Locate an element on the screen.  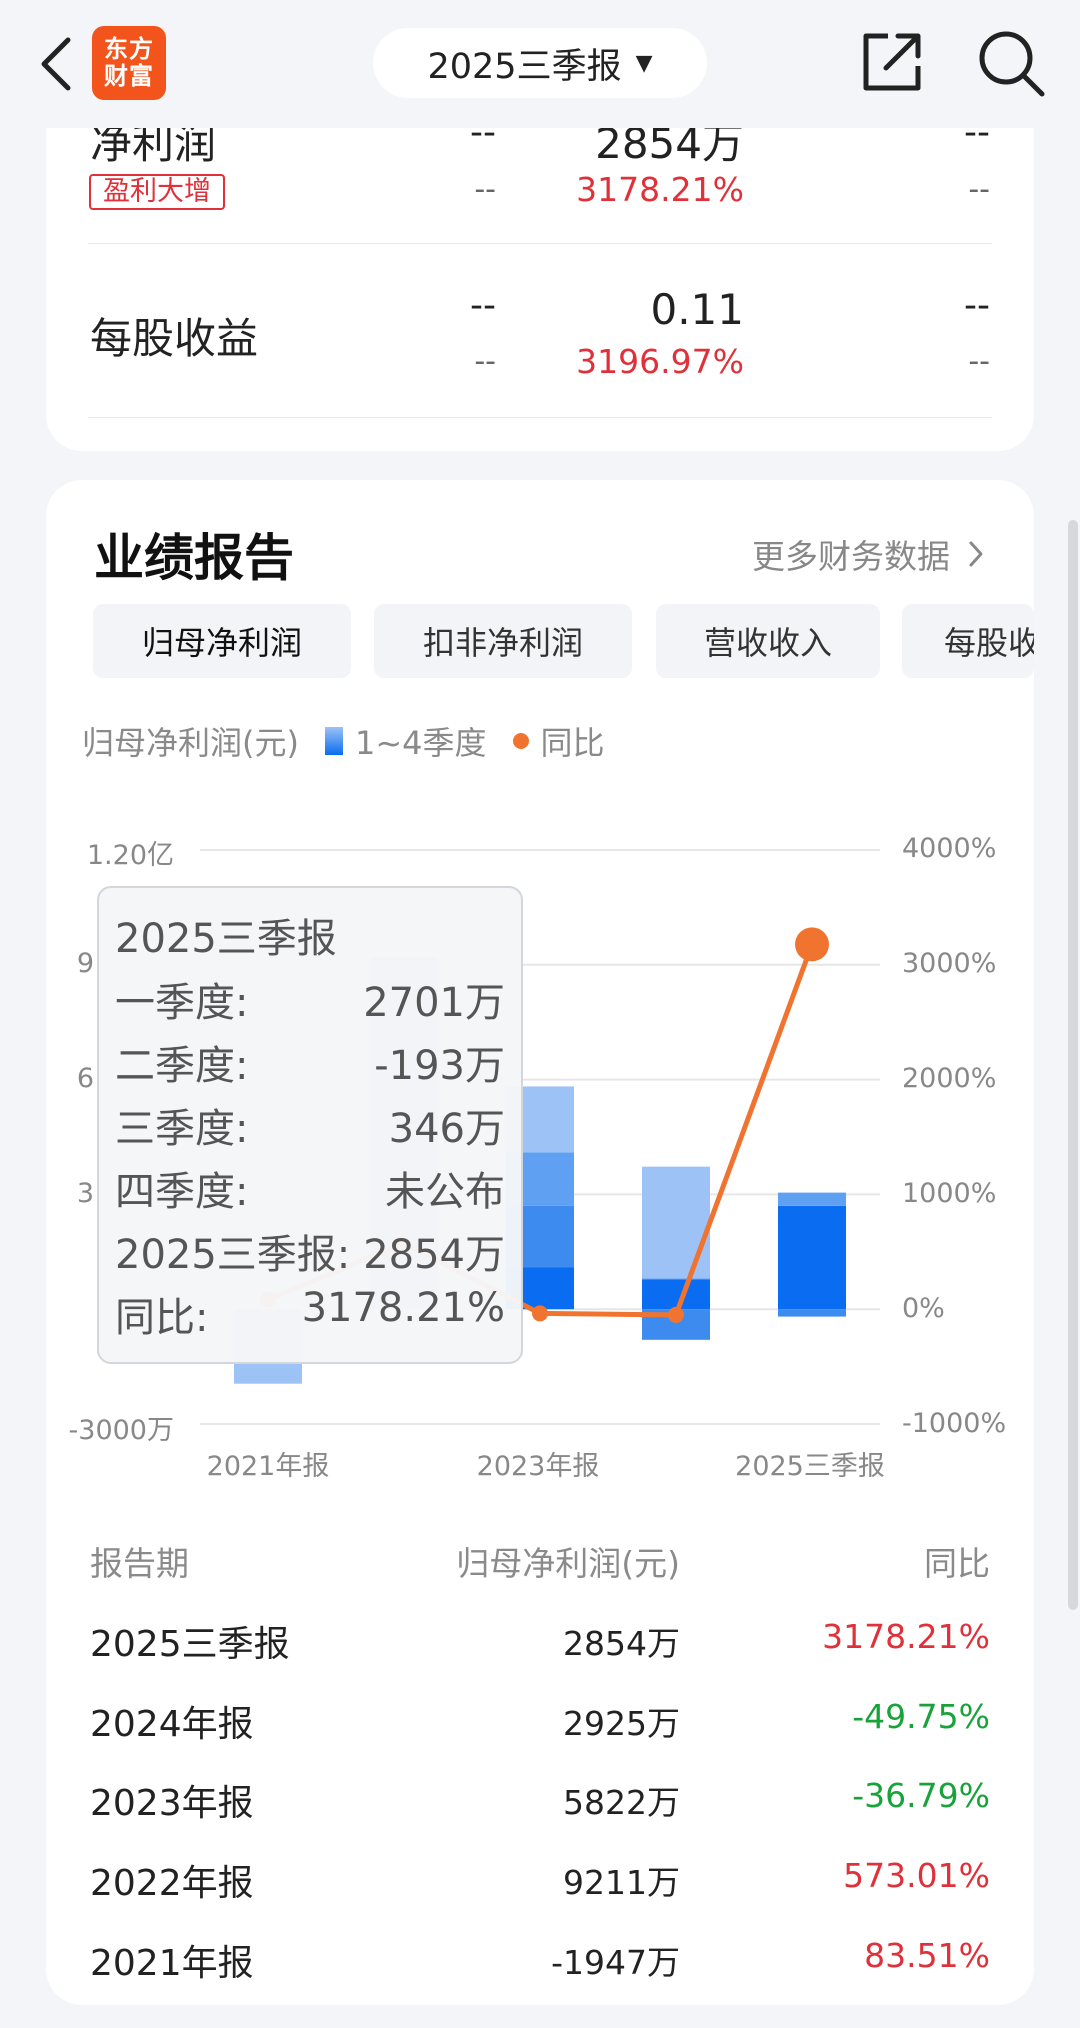
table-row-value: -1947万 is located at coordinates (615, 1962).